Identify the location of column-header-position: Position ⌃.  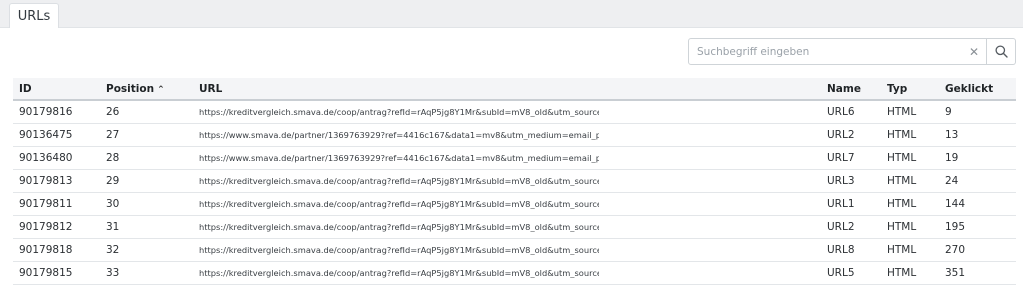
(146, 89).